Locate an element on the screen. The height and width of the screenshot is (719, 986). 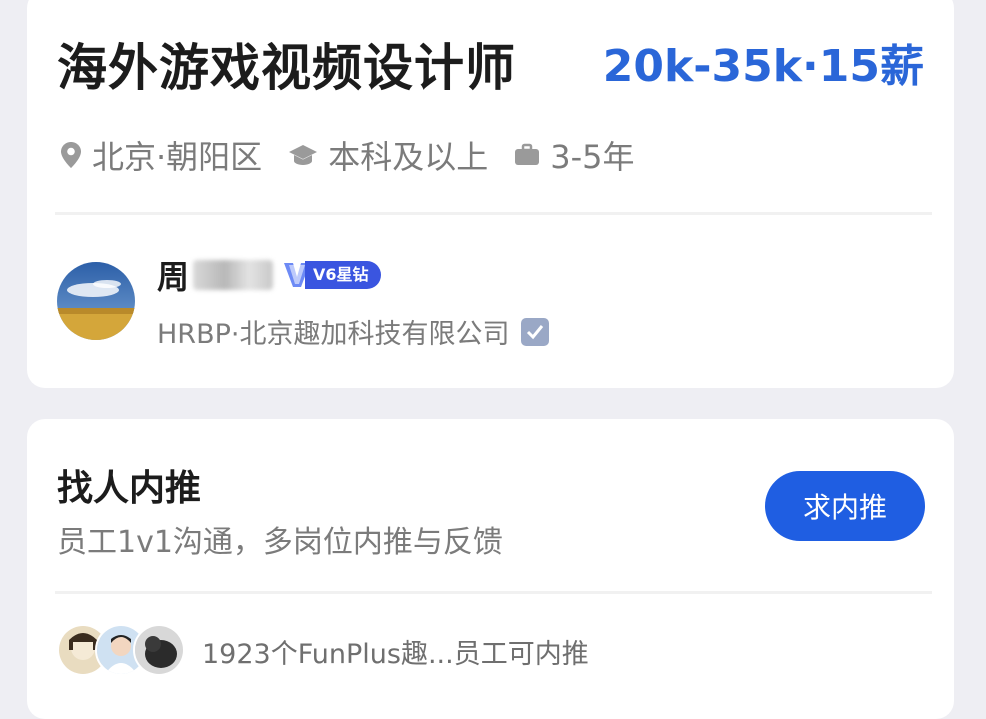
vip-badge: V6星钻 is located at coordinates (332, 275).